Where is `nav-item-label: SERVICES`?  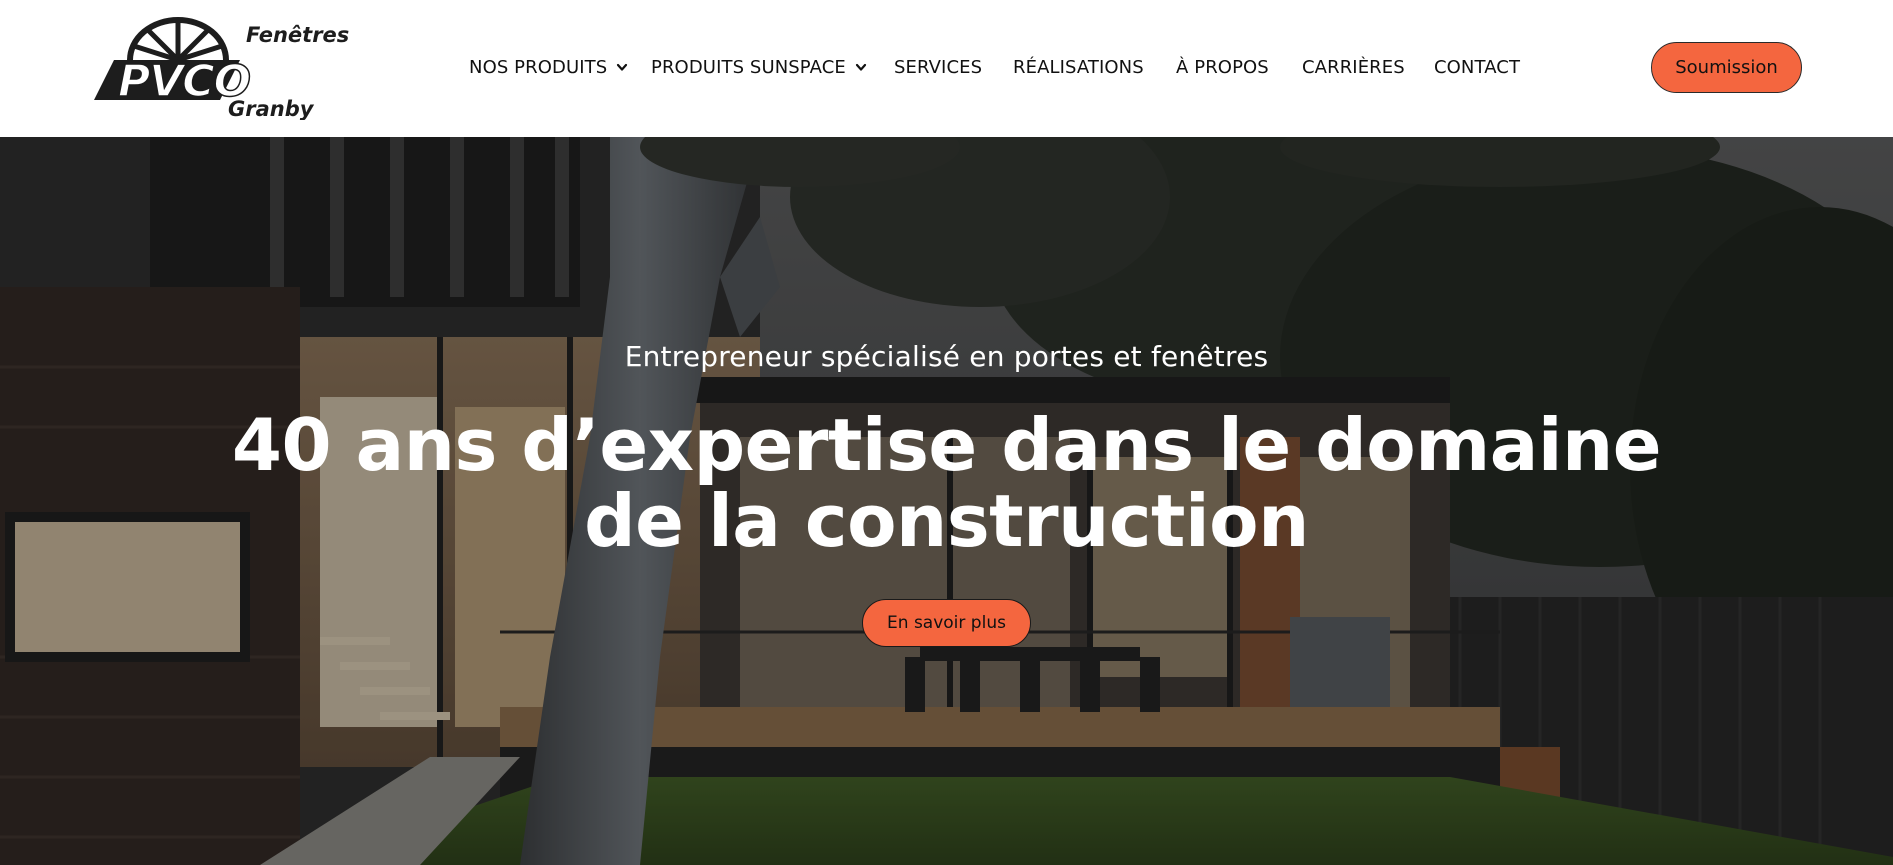
nav-item-label: SERVICES is located at coordinates (938, 67).